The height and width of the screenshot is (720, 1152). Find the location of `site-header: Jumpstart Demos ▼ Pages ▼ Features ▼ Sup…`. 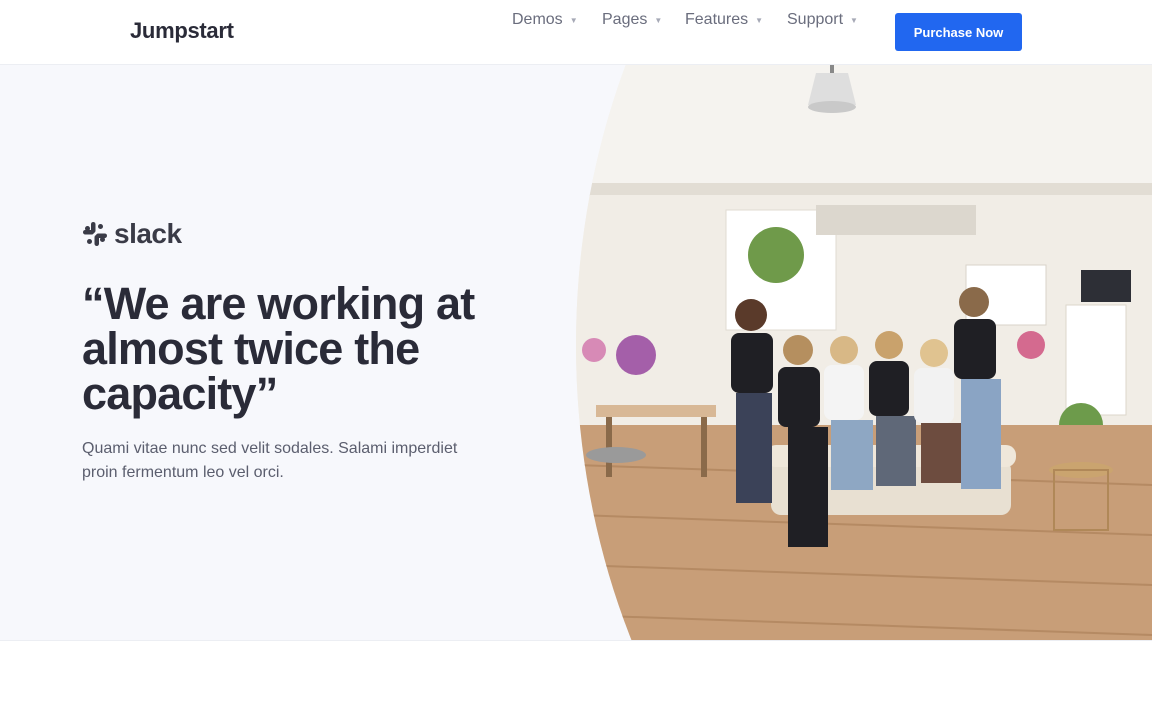

site-header: Jumpstart Demos ▼ Pages ▼ Features ▼ Sup… is located at coordinates (576, 32).